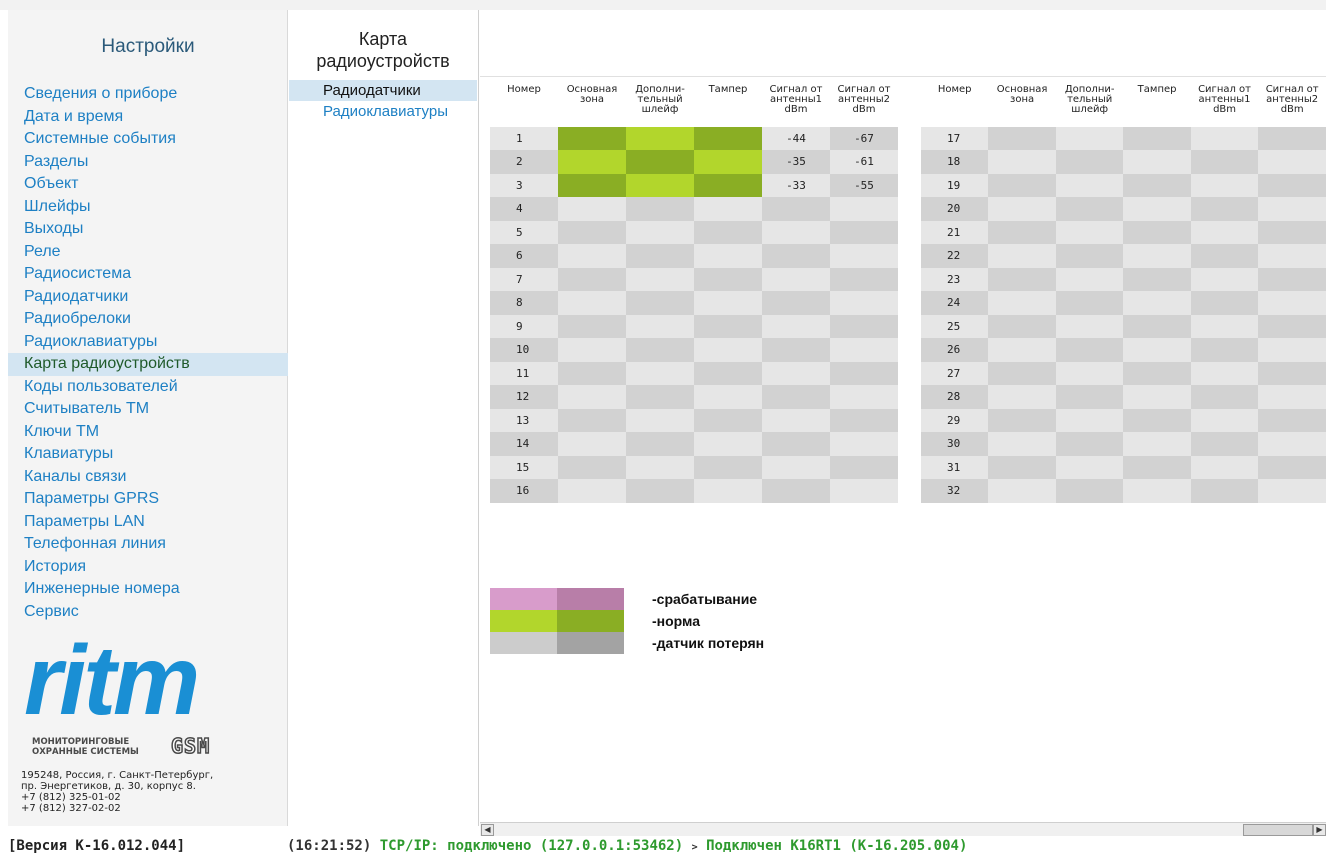  I want to click on column-header: Основная зона, so click(592, 94).